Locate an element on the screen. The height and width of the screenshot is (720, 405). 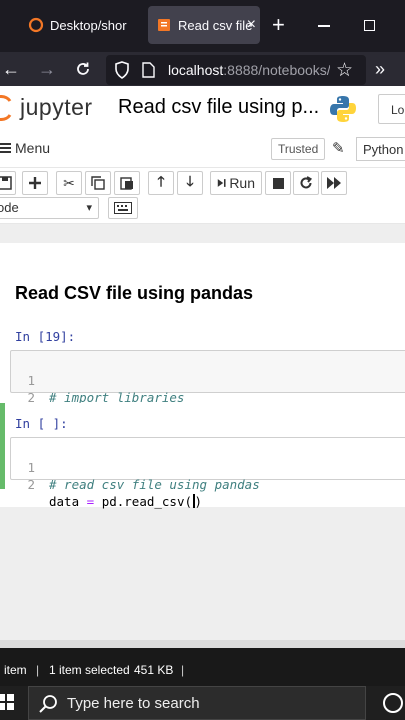
taskbar-search-box: Type here to search is located at coordinates (197, 703).